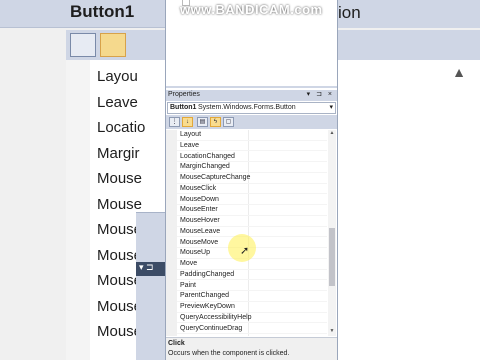  Describe the element at coordinates (78, 210) in the screenshot. I see `background-strip` at that location.